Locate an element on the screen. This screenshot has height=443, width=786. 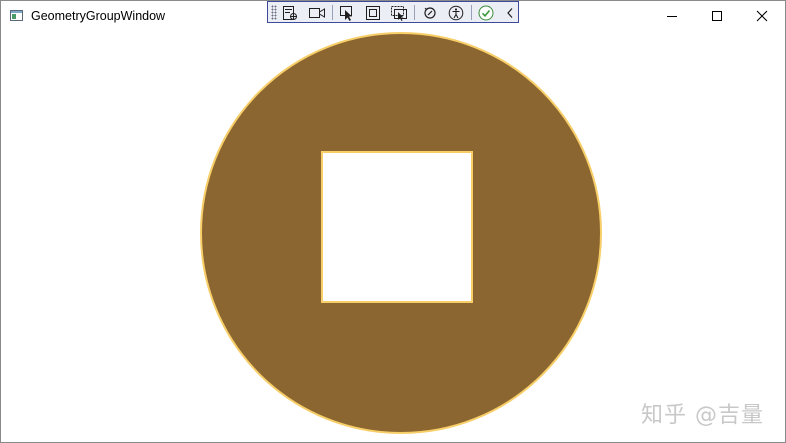
minimize-button is located at coordinates (672, 16).